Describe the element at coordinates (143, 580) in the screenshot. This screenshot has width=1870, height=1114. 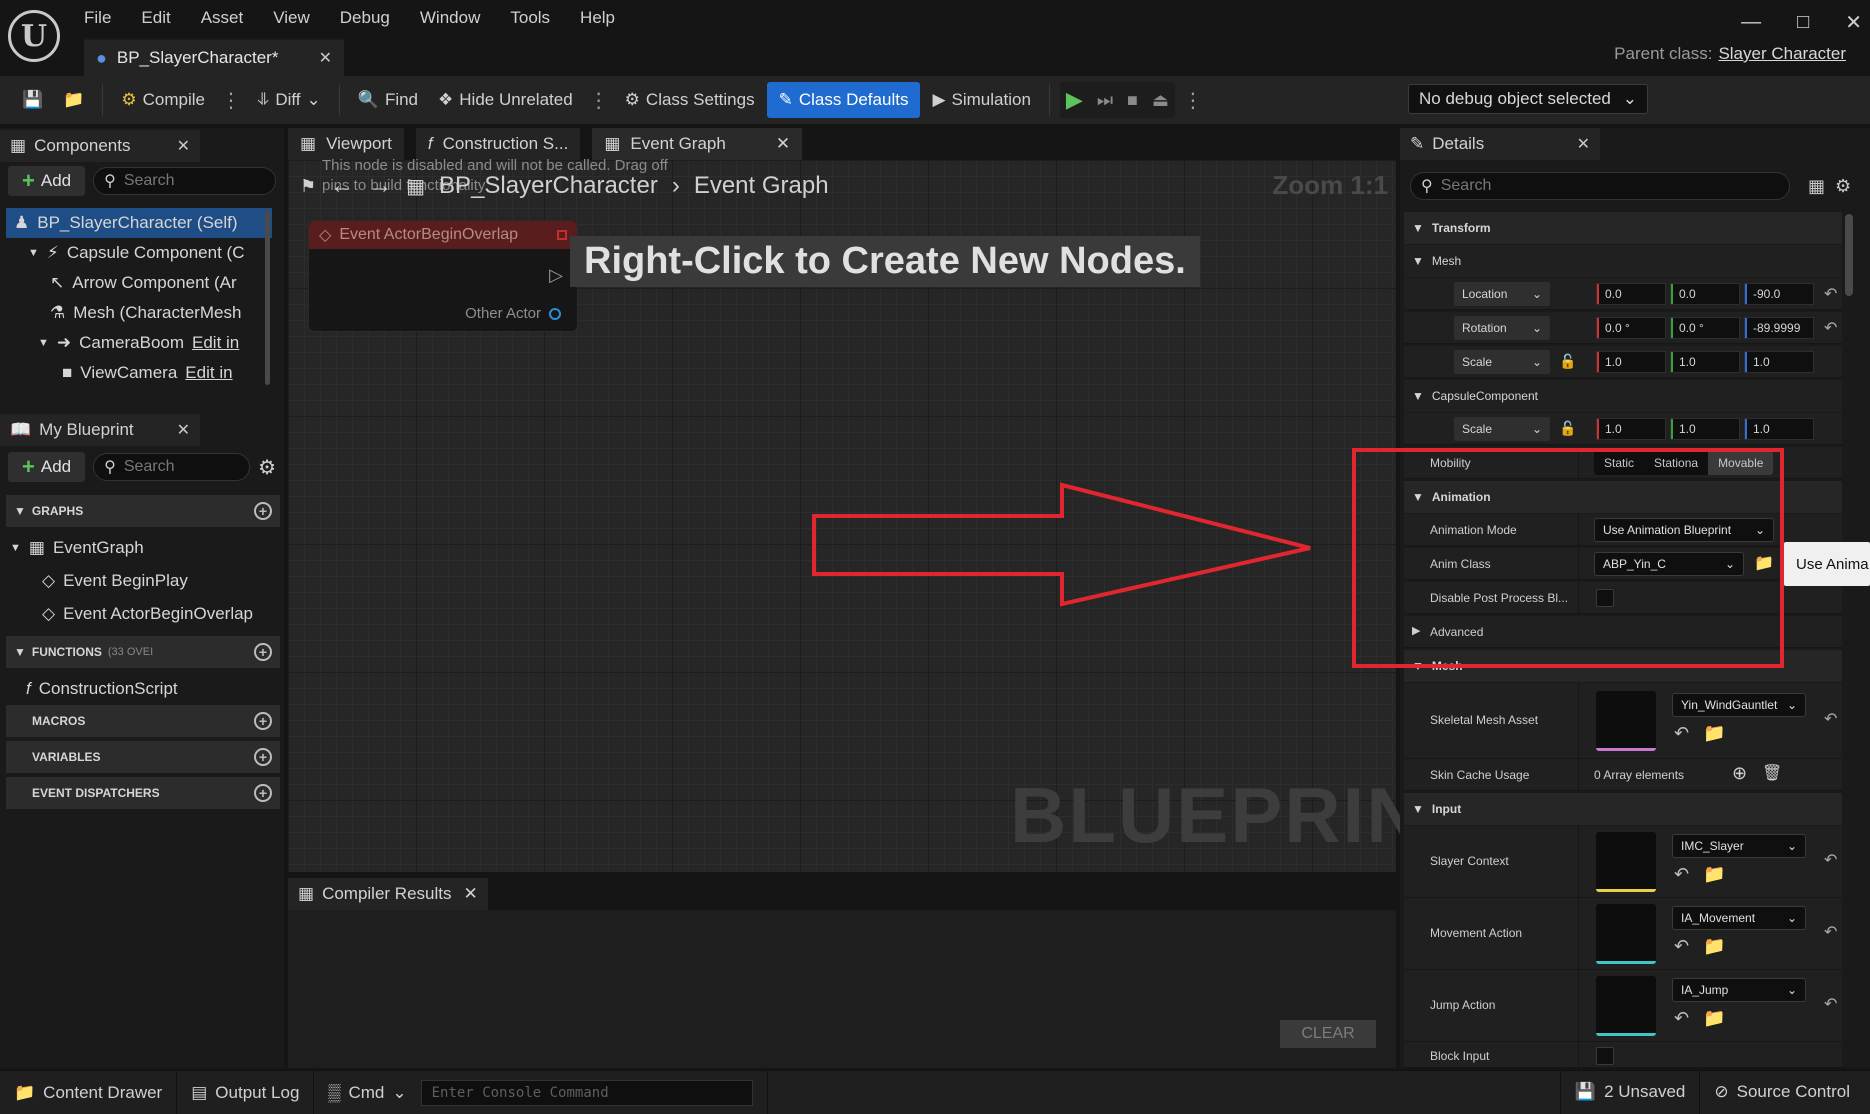
I see `list-item-event: ◇ Event BeginPlay` at that location.